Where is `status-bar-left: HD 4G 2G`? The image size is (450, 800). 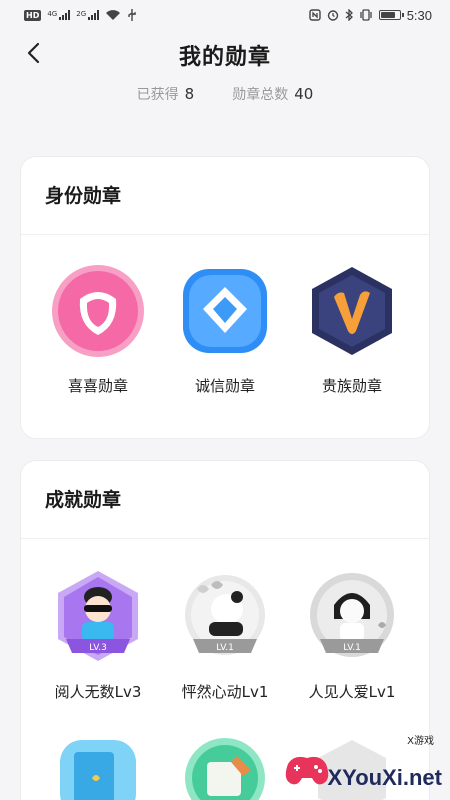
status-bar-left: HD 4G 2G is located at coordinates (80, 15).